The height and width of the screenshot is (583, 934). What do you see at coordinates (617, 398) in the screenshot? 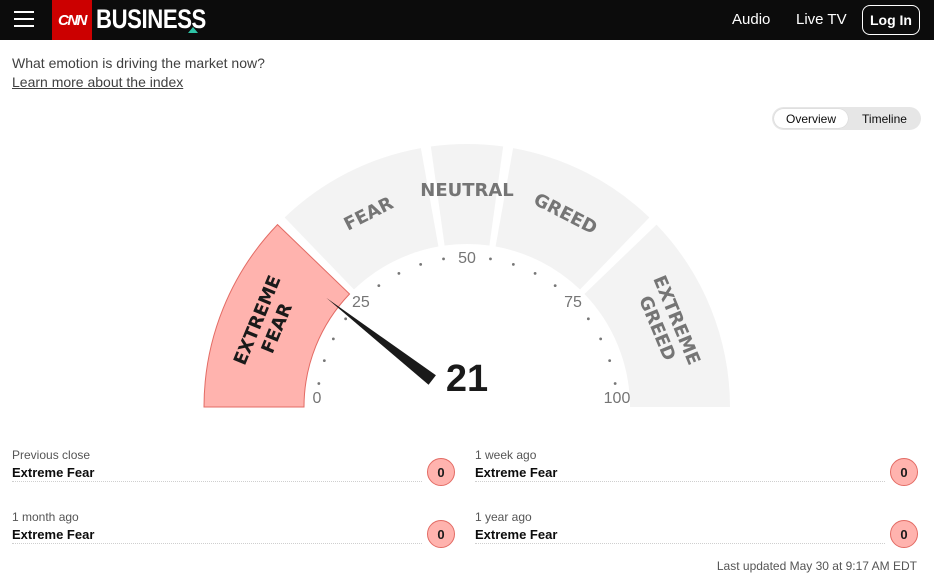
I see `gauge-tick-label: 100` at bounding box center [617, 398].